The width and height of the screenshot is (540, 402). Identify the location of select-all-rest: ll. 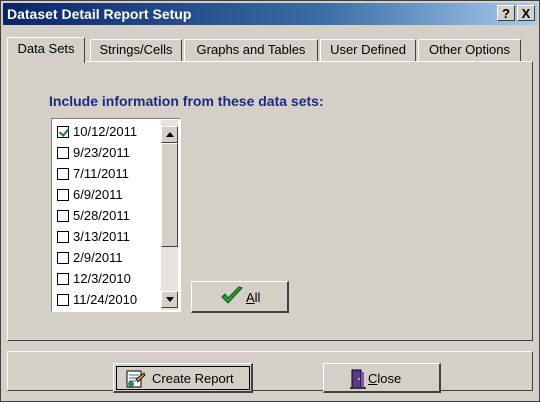
(257, 297).